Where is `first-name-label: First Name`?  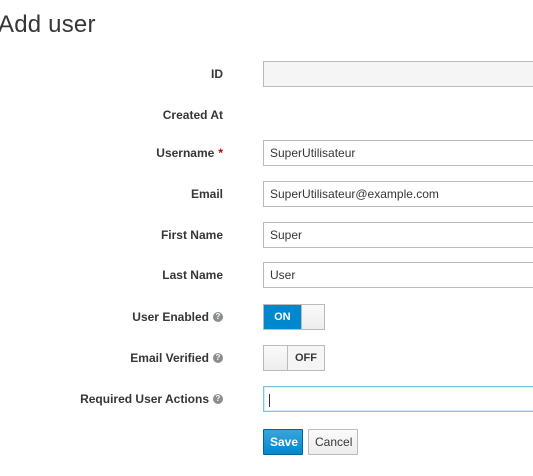 first-name-label: First Name is located at coordinates (192, 235).